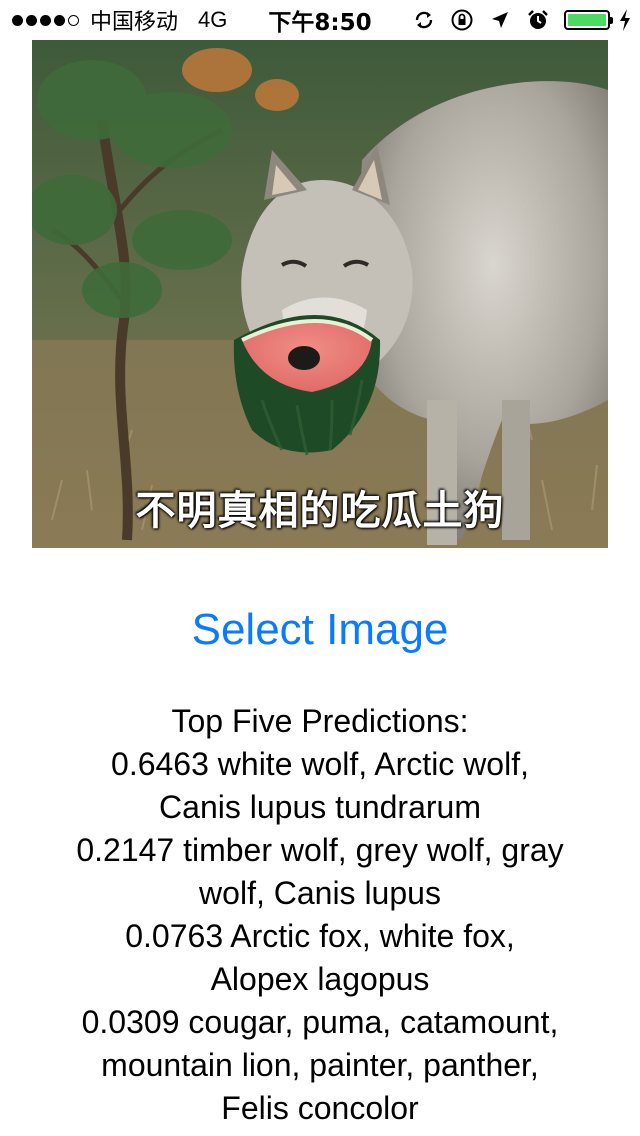 This screenshot has height=1136, width=640. I want to click on prediction-line: 0.0309 cougar, puma, catamount,, so click(320, 1022).